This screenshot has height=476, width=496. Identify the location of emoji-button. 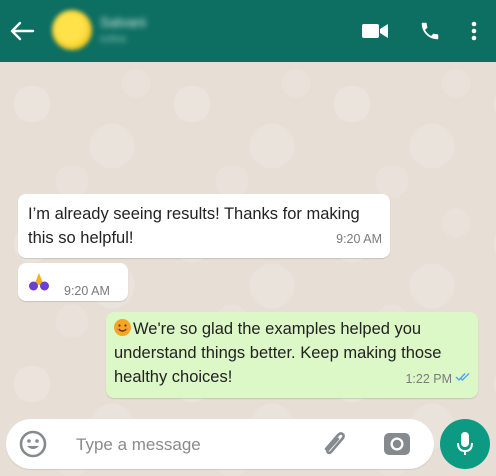
(33, 444).